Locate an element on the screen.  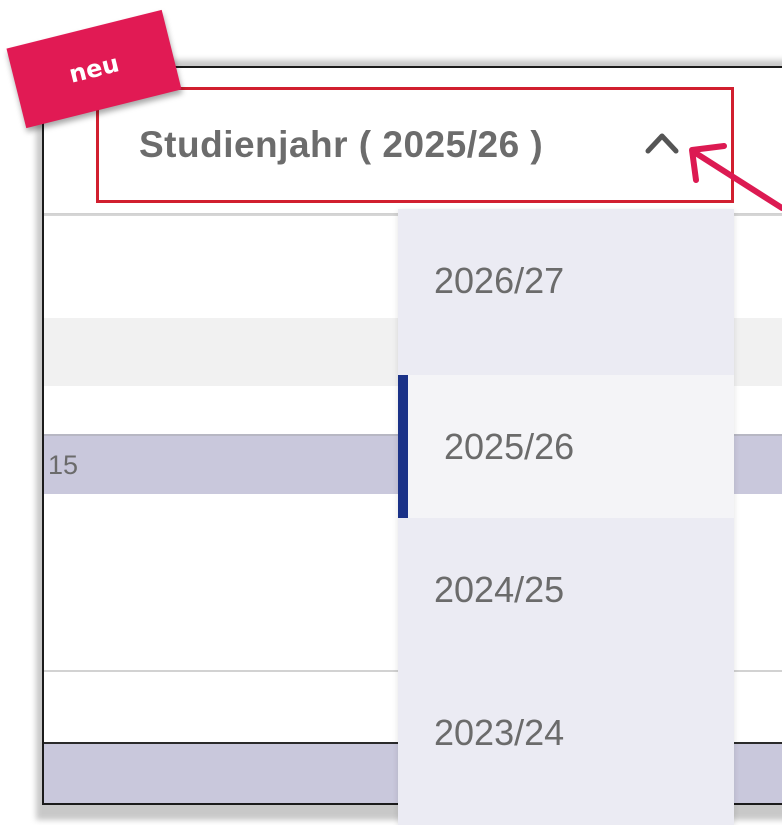
year-option-selected: 2025/26 is located at coordinates (566, 446).